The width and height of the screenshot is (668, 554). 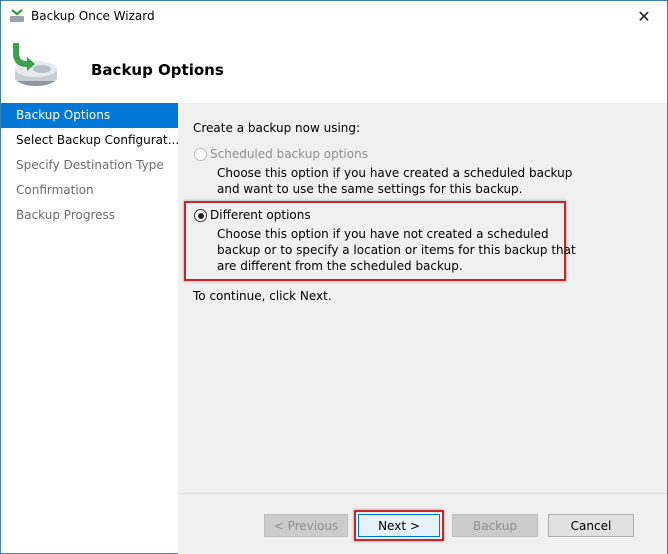 I want to click on previous-button: < Previous, so click(x=306, y=525).